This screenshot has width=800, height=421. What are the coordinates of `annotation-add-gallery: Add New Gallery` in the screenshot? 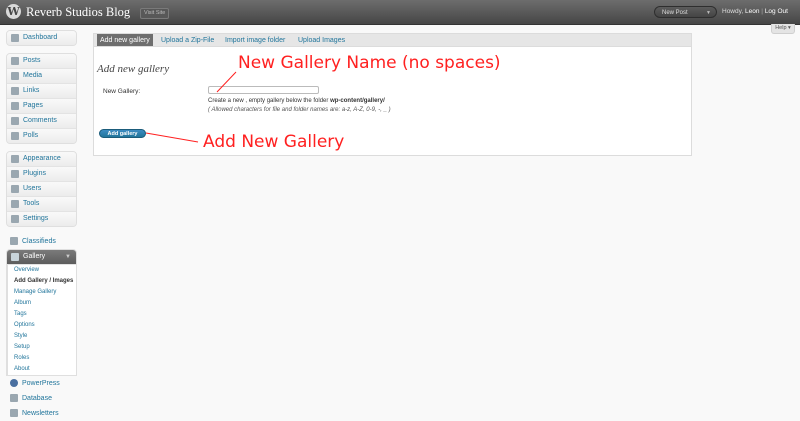 It's located at (274, 142).